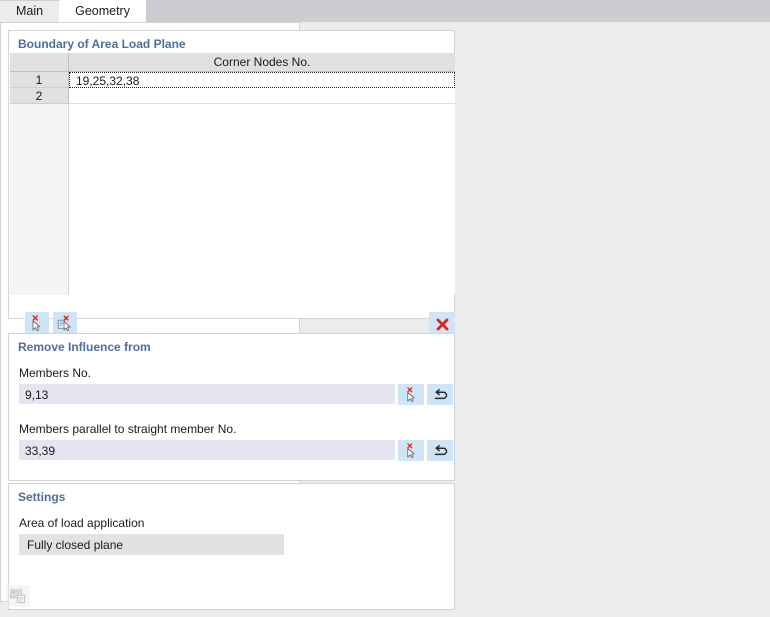  Describe the element at coordinates (262, 62) in the screenshot. I see `column-header-corner-nodes: Corner Nodes No.` at that location.